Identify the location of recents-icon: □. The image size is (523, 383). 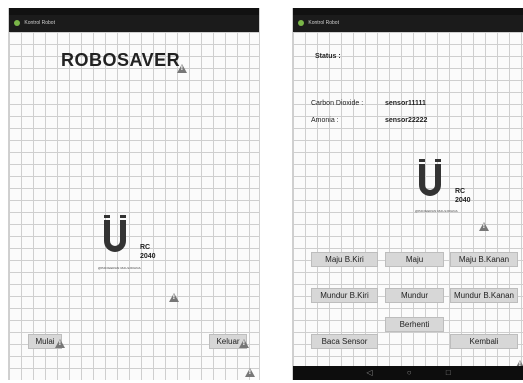
(448, 372).